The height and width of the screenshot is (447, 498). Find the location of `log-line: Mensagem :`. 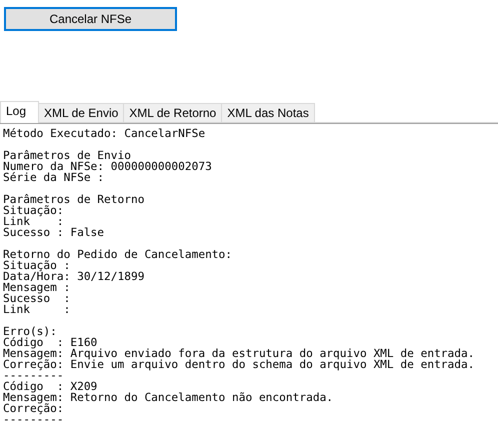

log-line: Mensagem : is located at coordinates (37, 287).